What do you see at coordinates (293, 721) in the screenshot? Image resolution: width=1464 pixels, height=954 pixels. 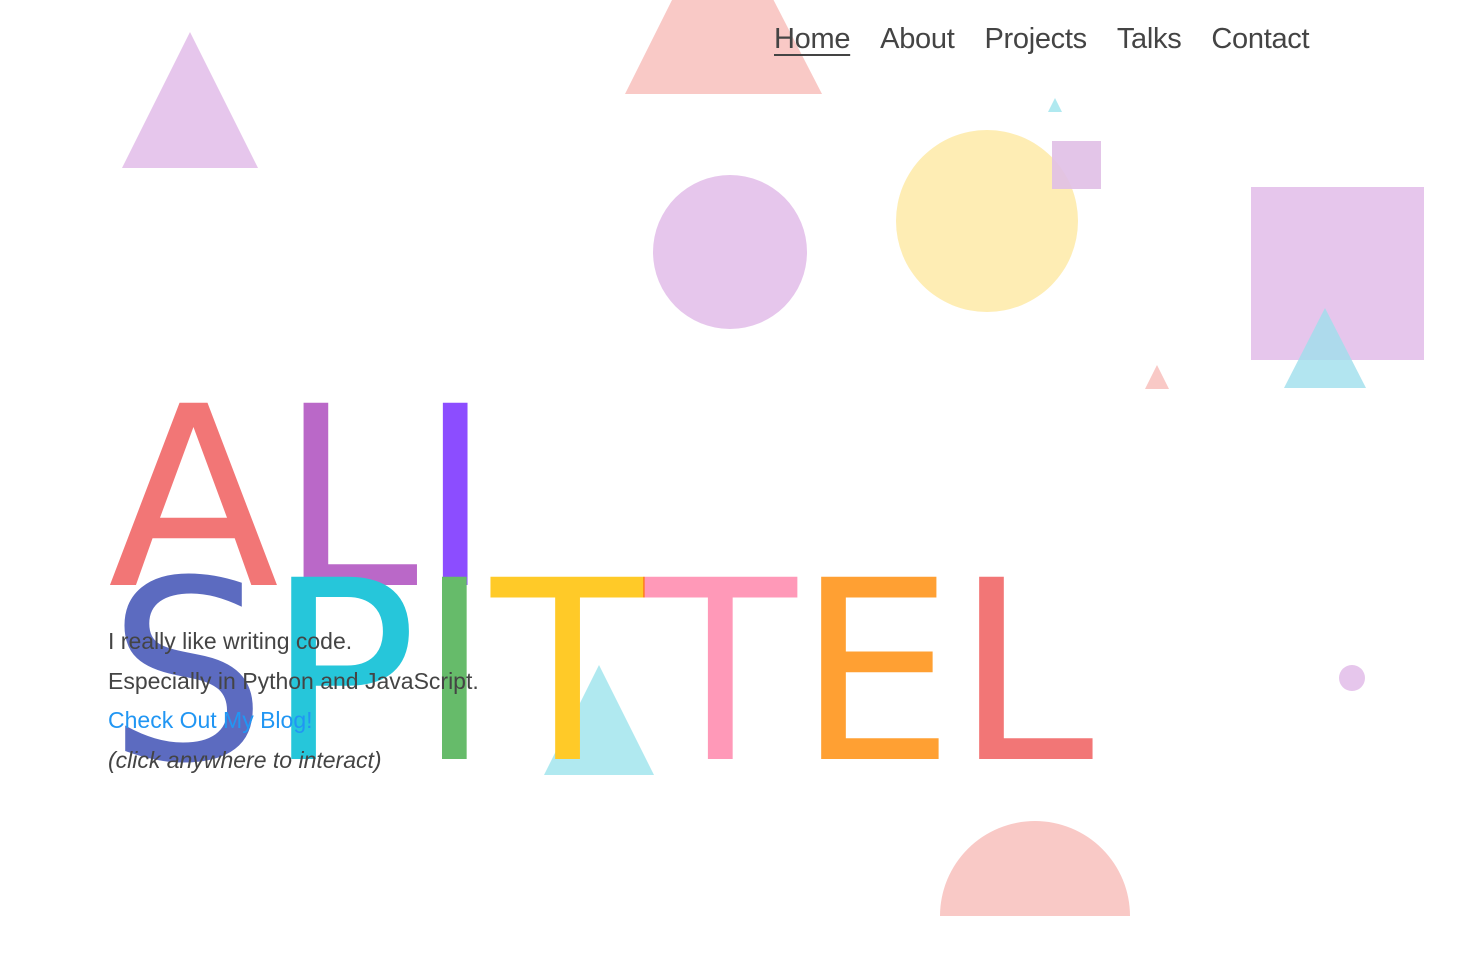 I see `blog-link: Check Out My Blog!` at bounding box center [293, 721].